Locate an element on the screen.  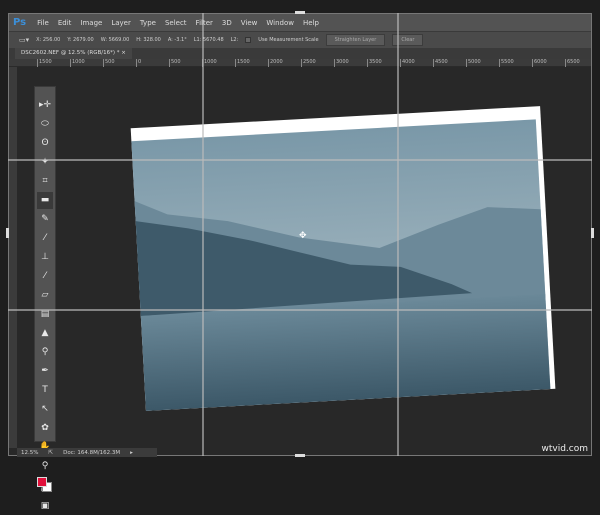
menu-layer: Layer is located at coordinates (121, 23).